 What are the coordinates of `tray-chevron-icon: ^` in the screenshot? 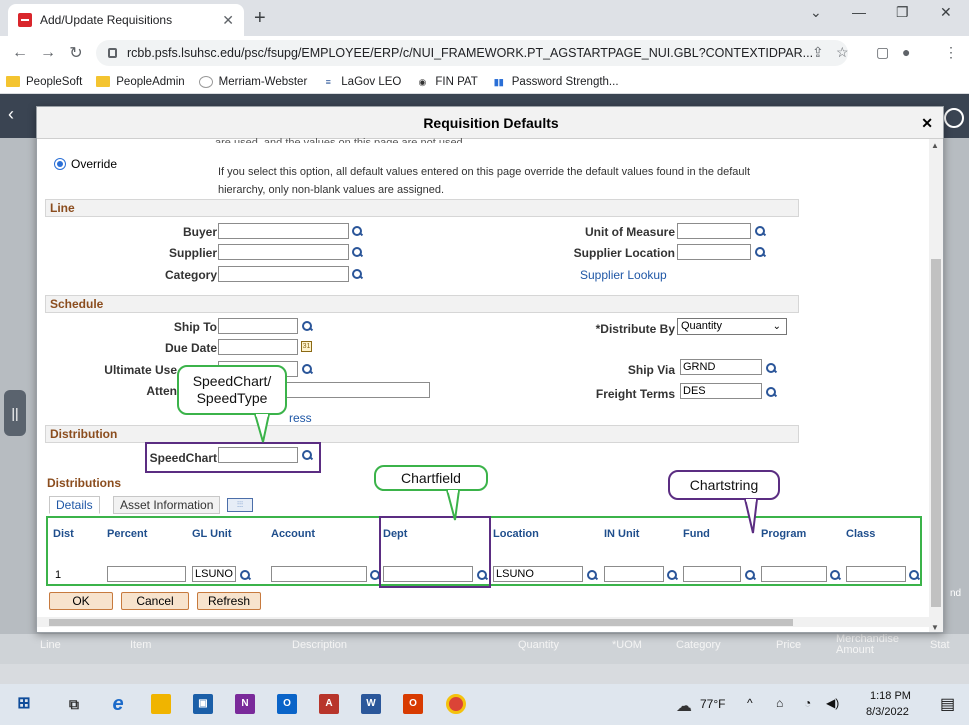 It's located at (750, 703).